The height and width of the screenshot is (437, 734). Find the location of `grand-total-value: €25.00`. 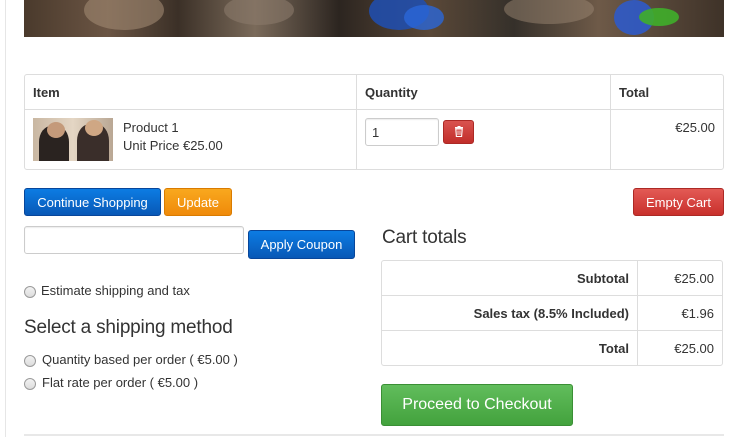

grand-total-value: €25.00 is located at coordinates (694, 348).